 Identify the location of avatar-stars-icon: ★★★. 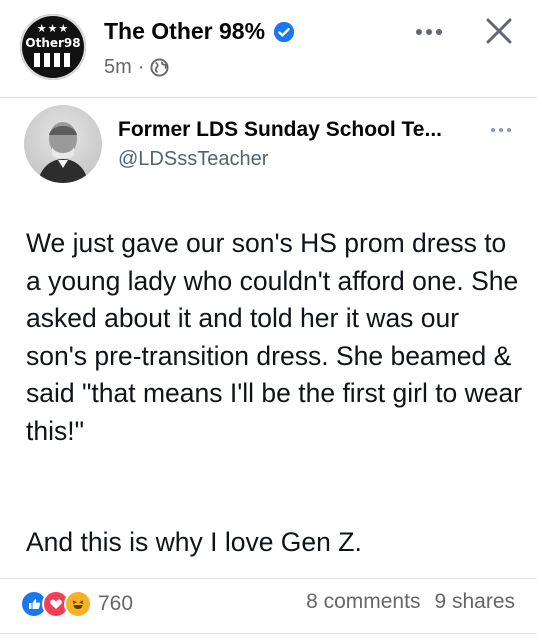
(53, 29).